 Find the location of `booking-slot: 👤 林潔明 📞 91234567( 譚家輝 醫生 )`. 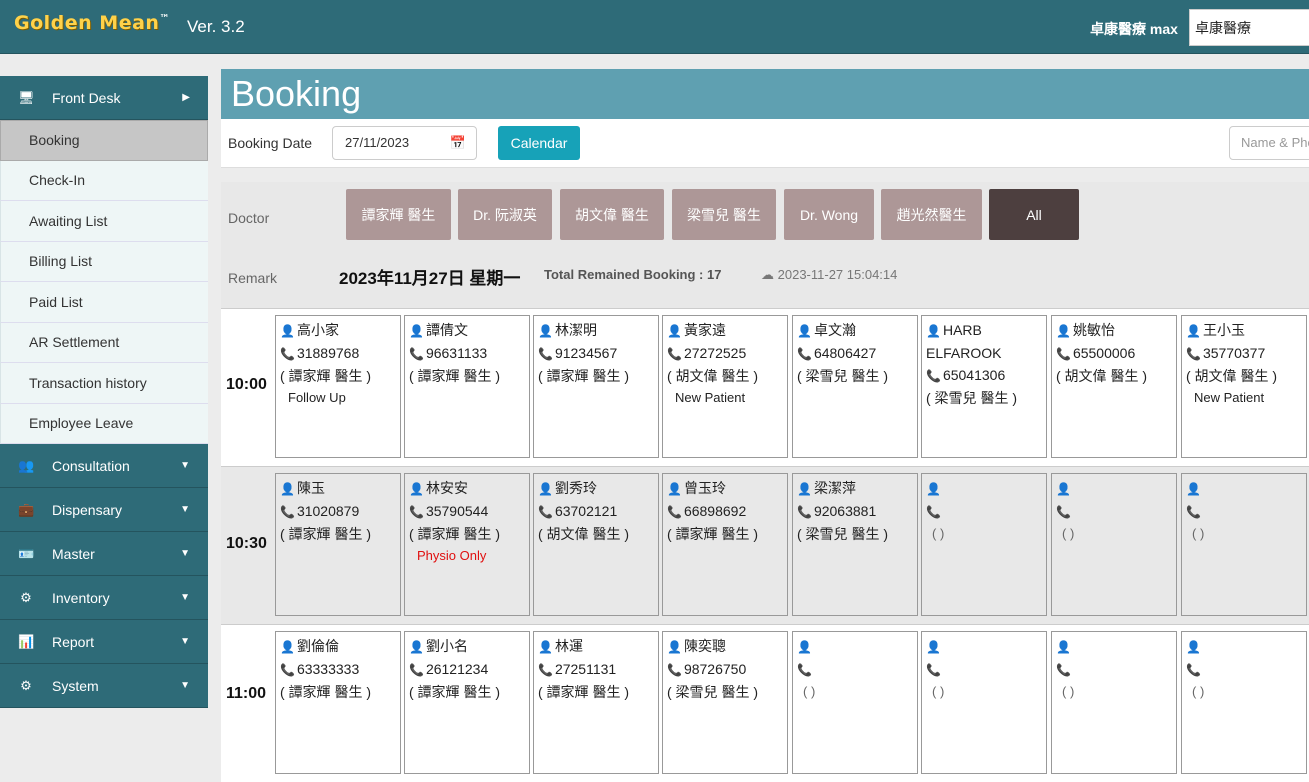

booking-slot: 👤 林潔明 📞 91234567( 譚家輝 醫生 ) is located at coordinates (596, 386).